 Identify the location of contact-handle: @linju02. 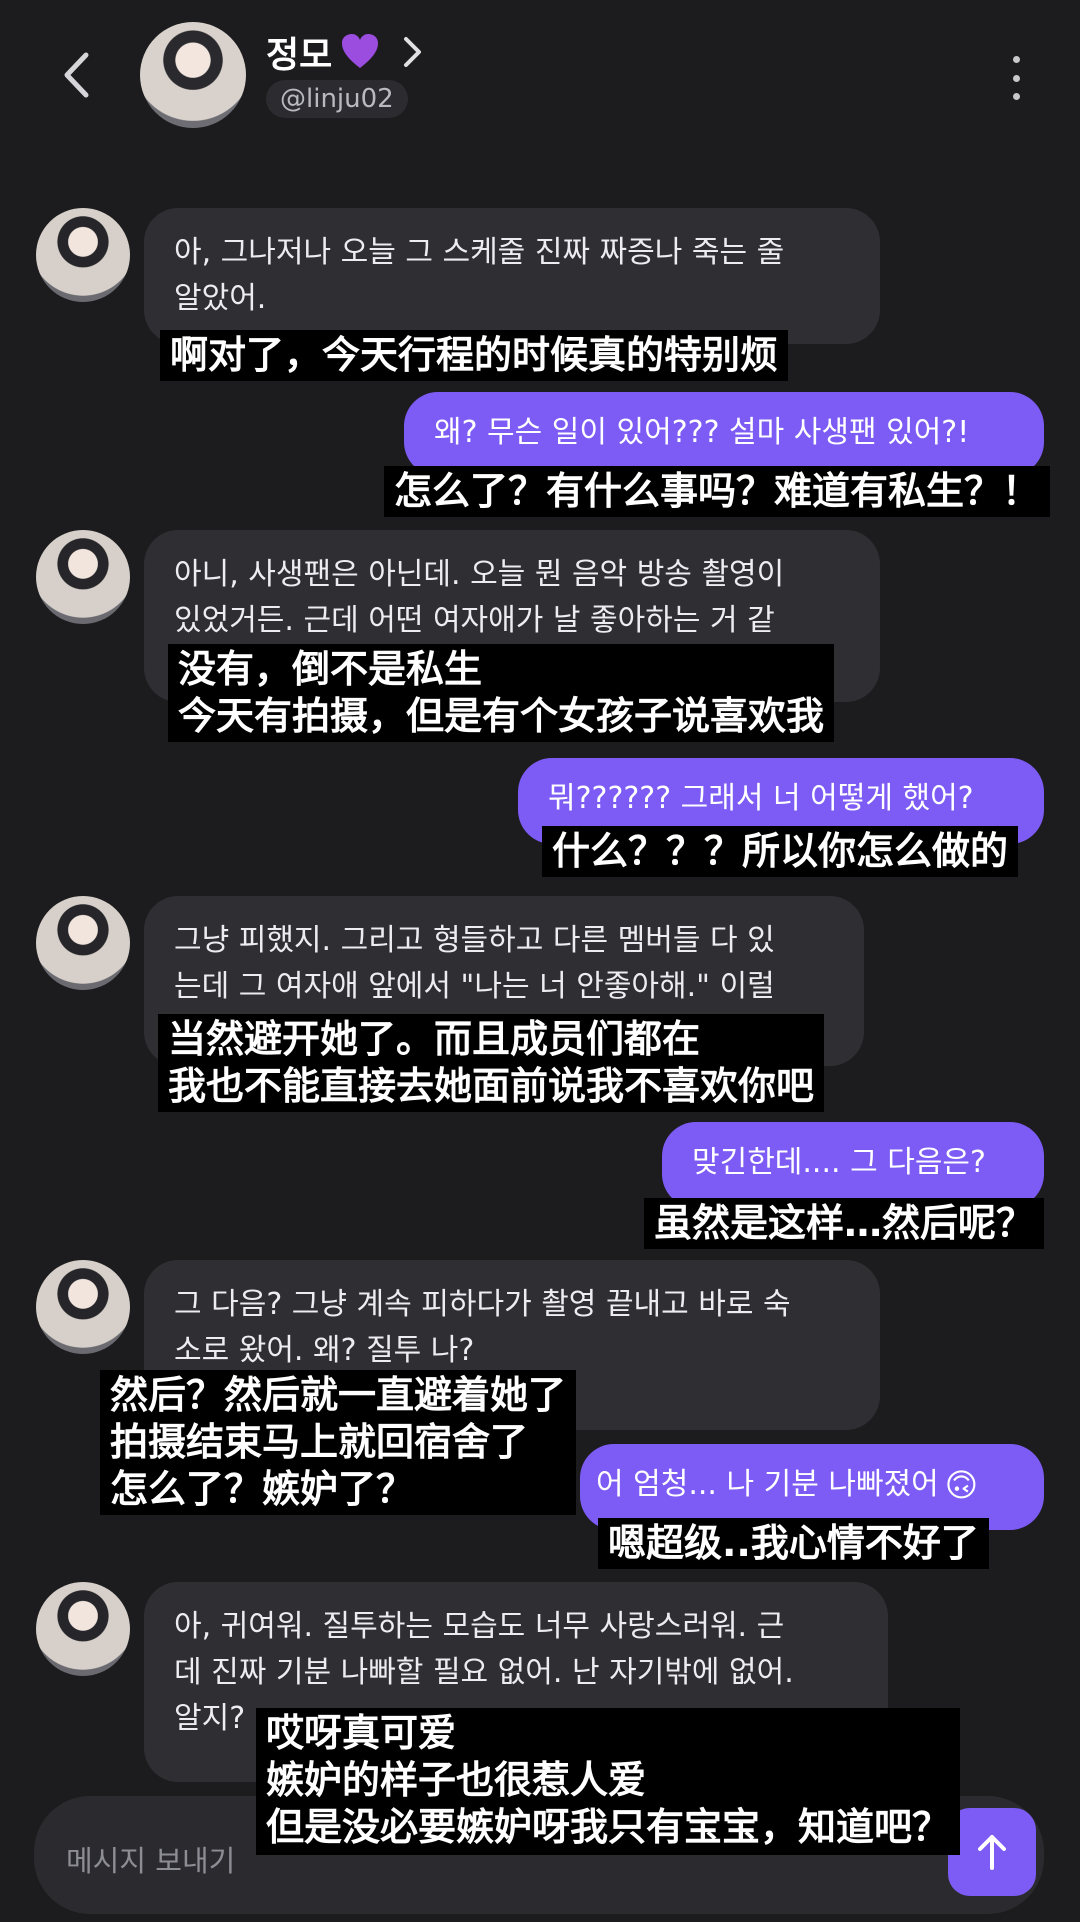
(337, 99).